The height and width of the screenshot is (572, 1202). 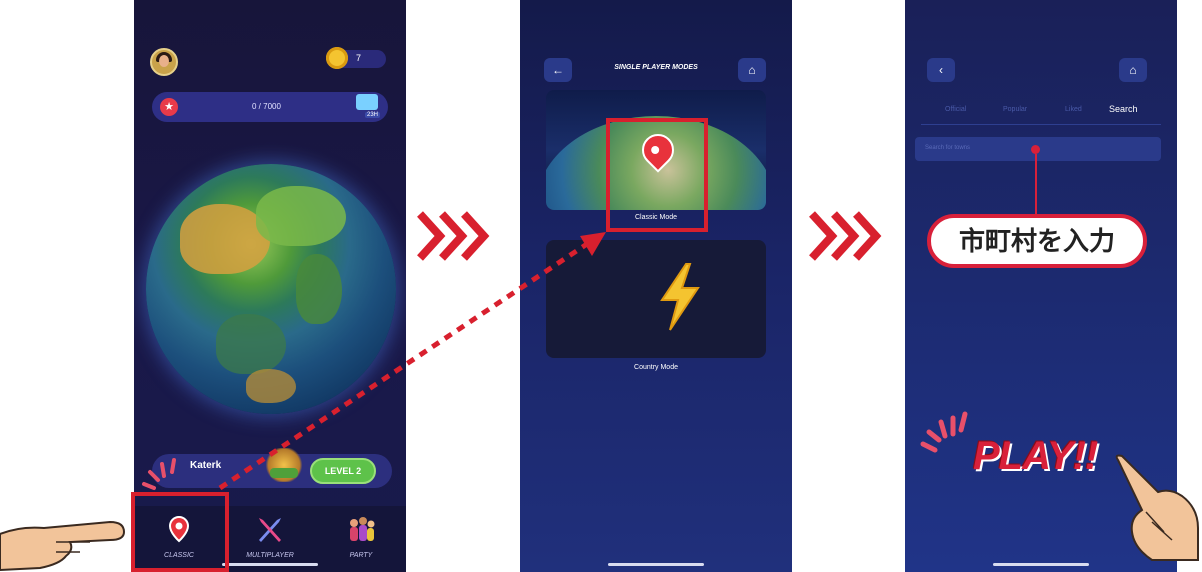 What do you see at coordinates (944, 432) in the screenshot?
I see `burst-lines-icon` at bounding box center [944, 432].